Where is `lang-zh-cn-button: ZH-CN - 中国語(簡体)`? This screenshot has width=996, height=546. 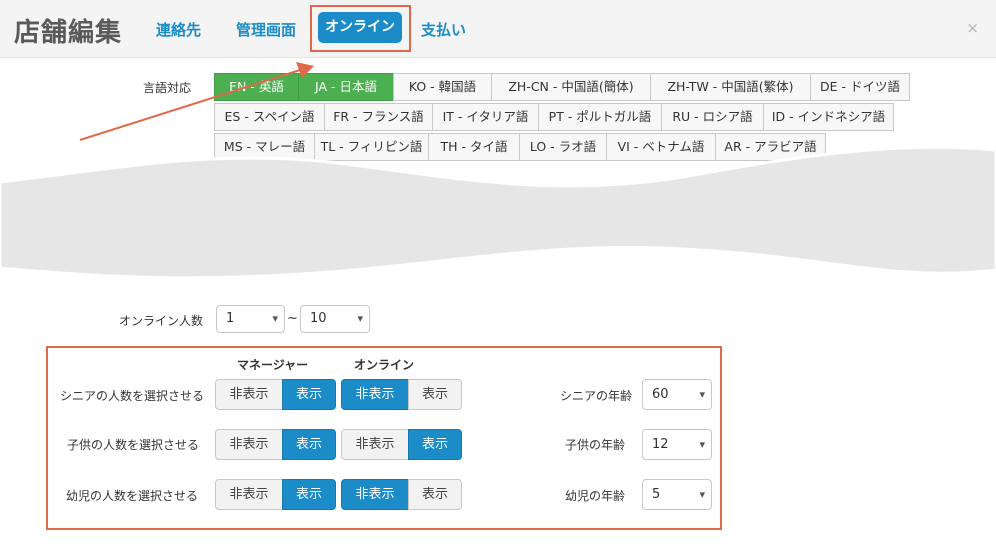 lang-zh-cn-button: ZH-CN - 中国語(簡体) is located at coordinates (571, 87).